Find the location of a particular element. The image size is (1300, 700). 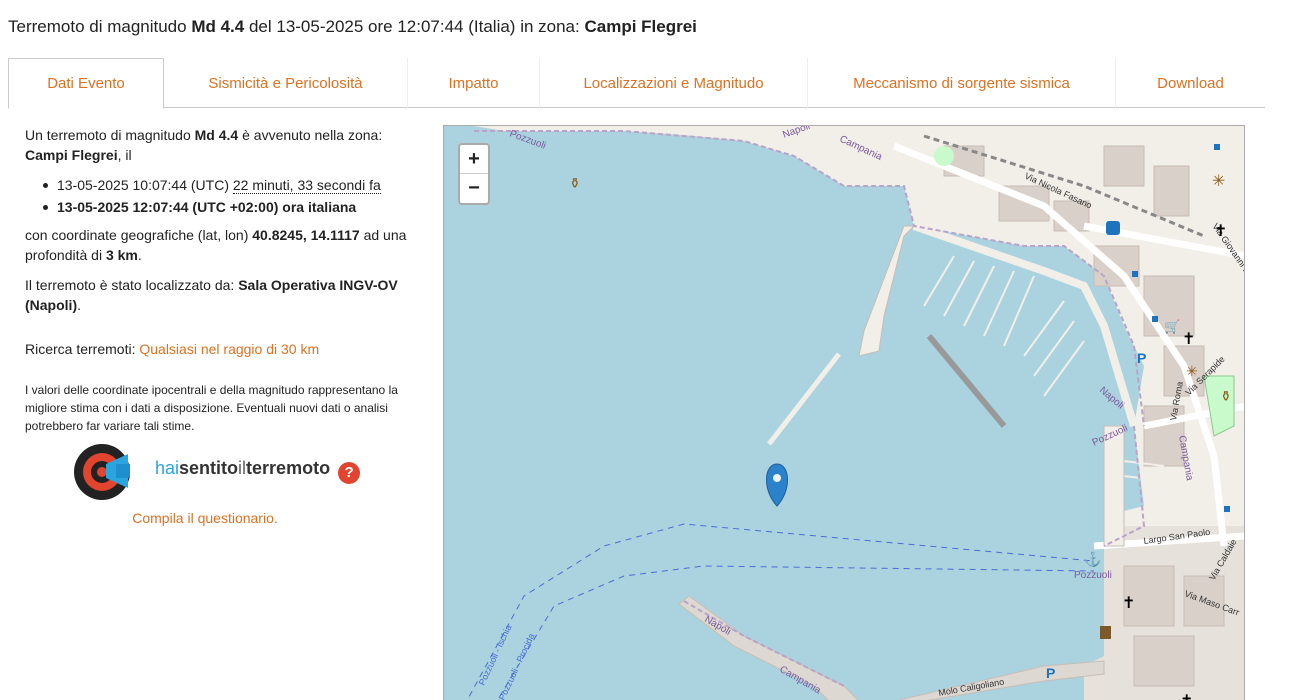

located-label: Il terremoto è stato localizzato da: is located at coordinates (132, 285).